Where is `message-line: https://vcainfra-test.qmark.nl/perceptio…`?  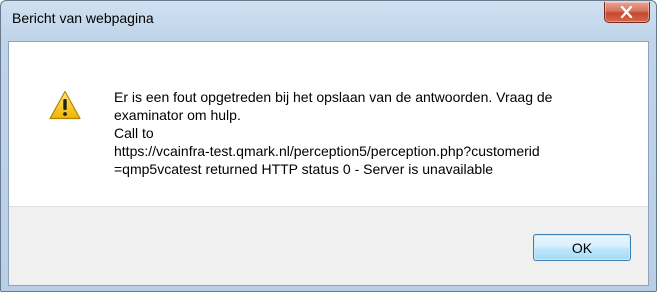 message-line: https://vcainfra-test.qmark.nl/perceptio… is located at coordinates (327, 151).